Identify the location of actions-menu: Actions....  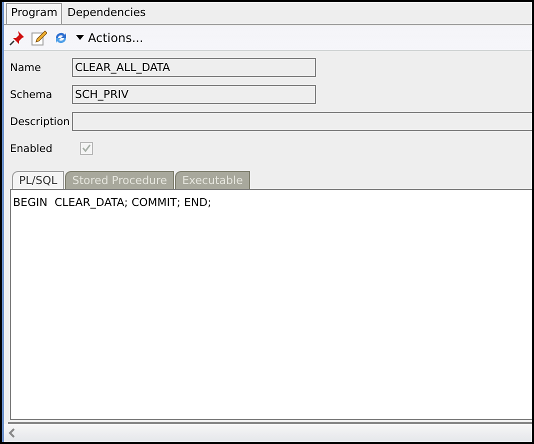
(110, 38).